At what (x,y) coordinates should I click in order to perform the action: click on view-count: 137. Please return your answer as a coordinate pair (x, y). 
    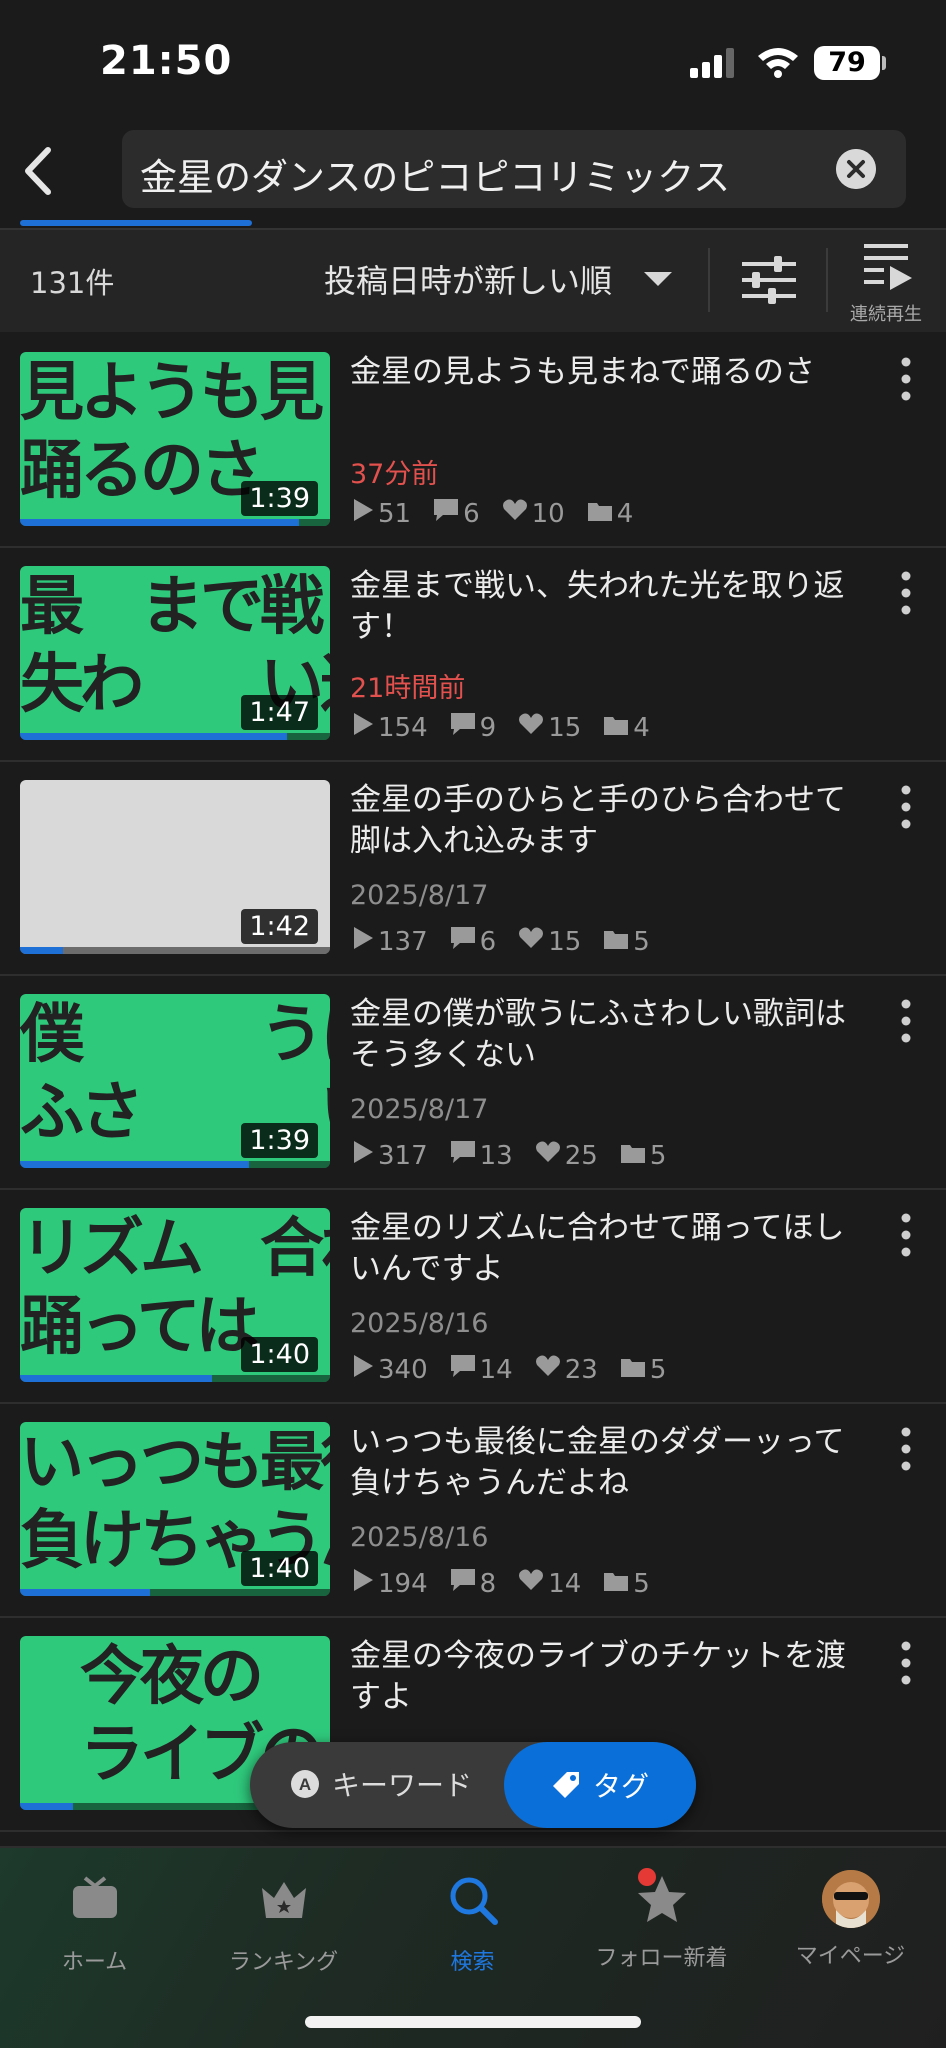
    Looking at the image, I should click on (390, 941).